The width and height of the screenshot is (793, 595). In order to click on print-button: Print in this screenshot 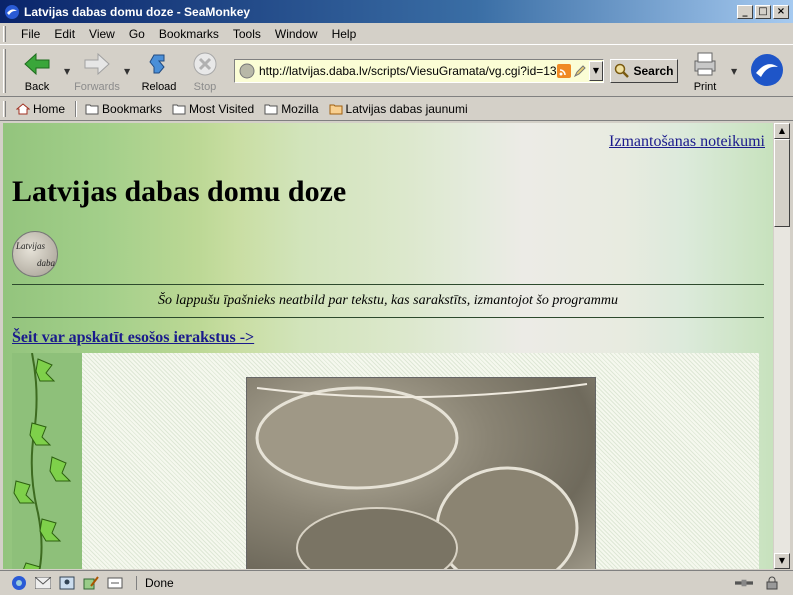, I will do `click(705, 71)`.